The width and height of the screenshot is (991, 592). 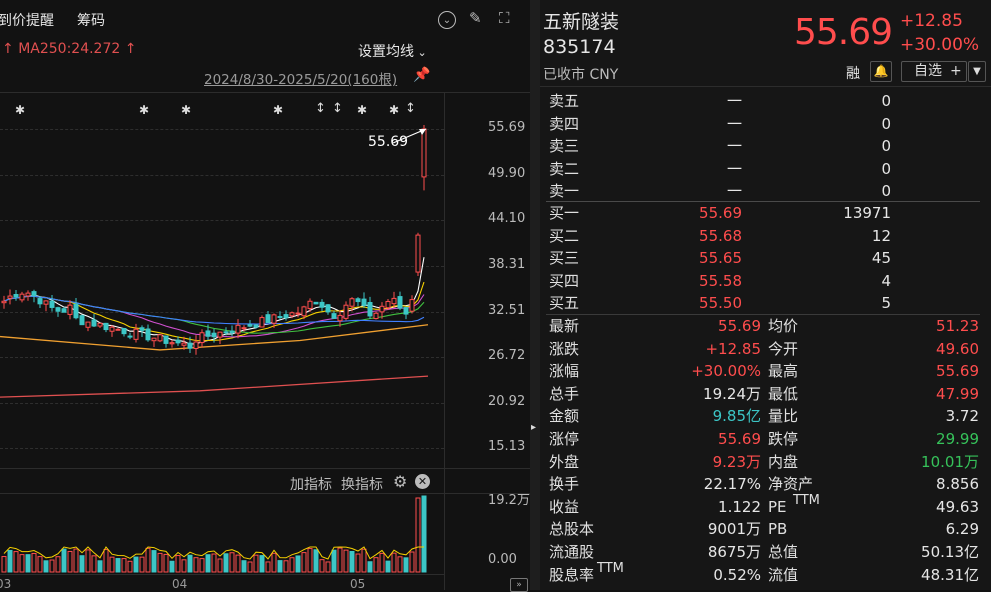 What do you see at coordinates (388, 142) in the screenshot?
I see `last-price-annotation: 55.69` at bounding box center [388, 142].